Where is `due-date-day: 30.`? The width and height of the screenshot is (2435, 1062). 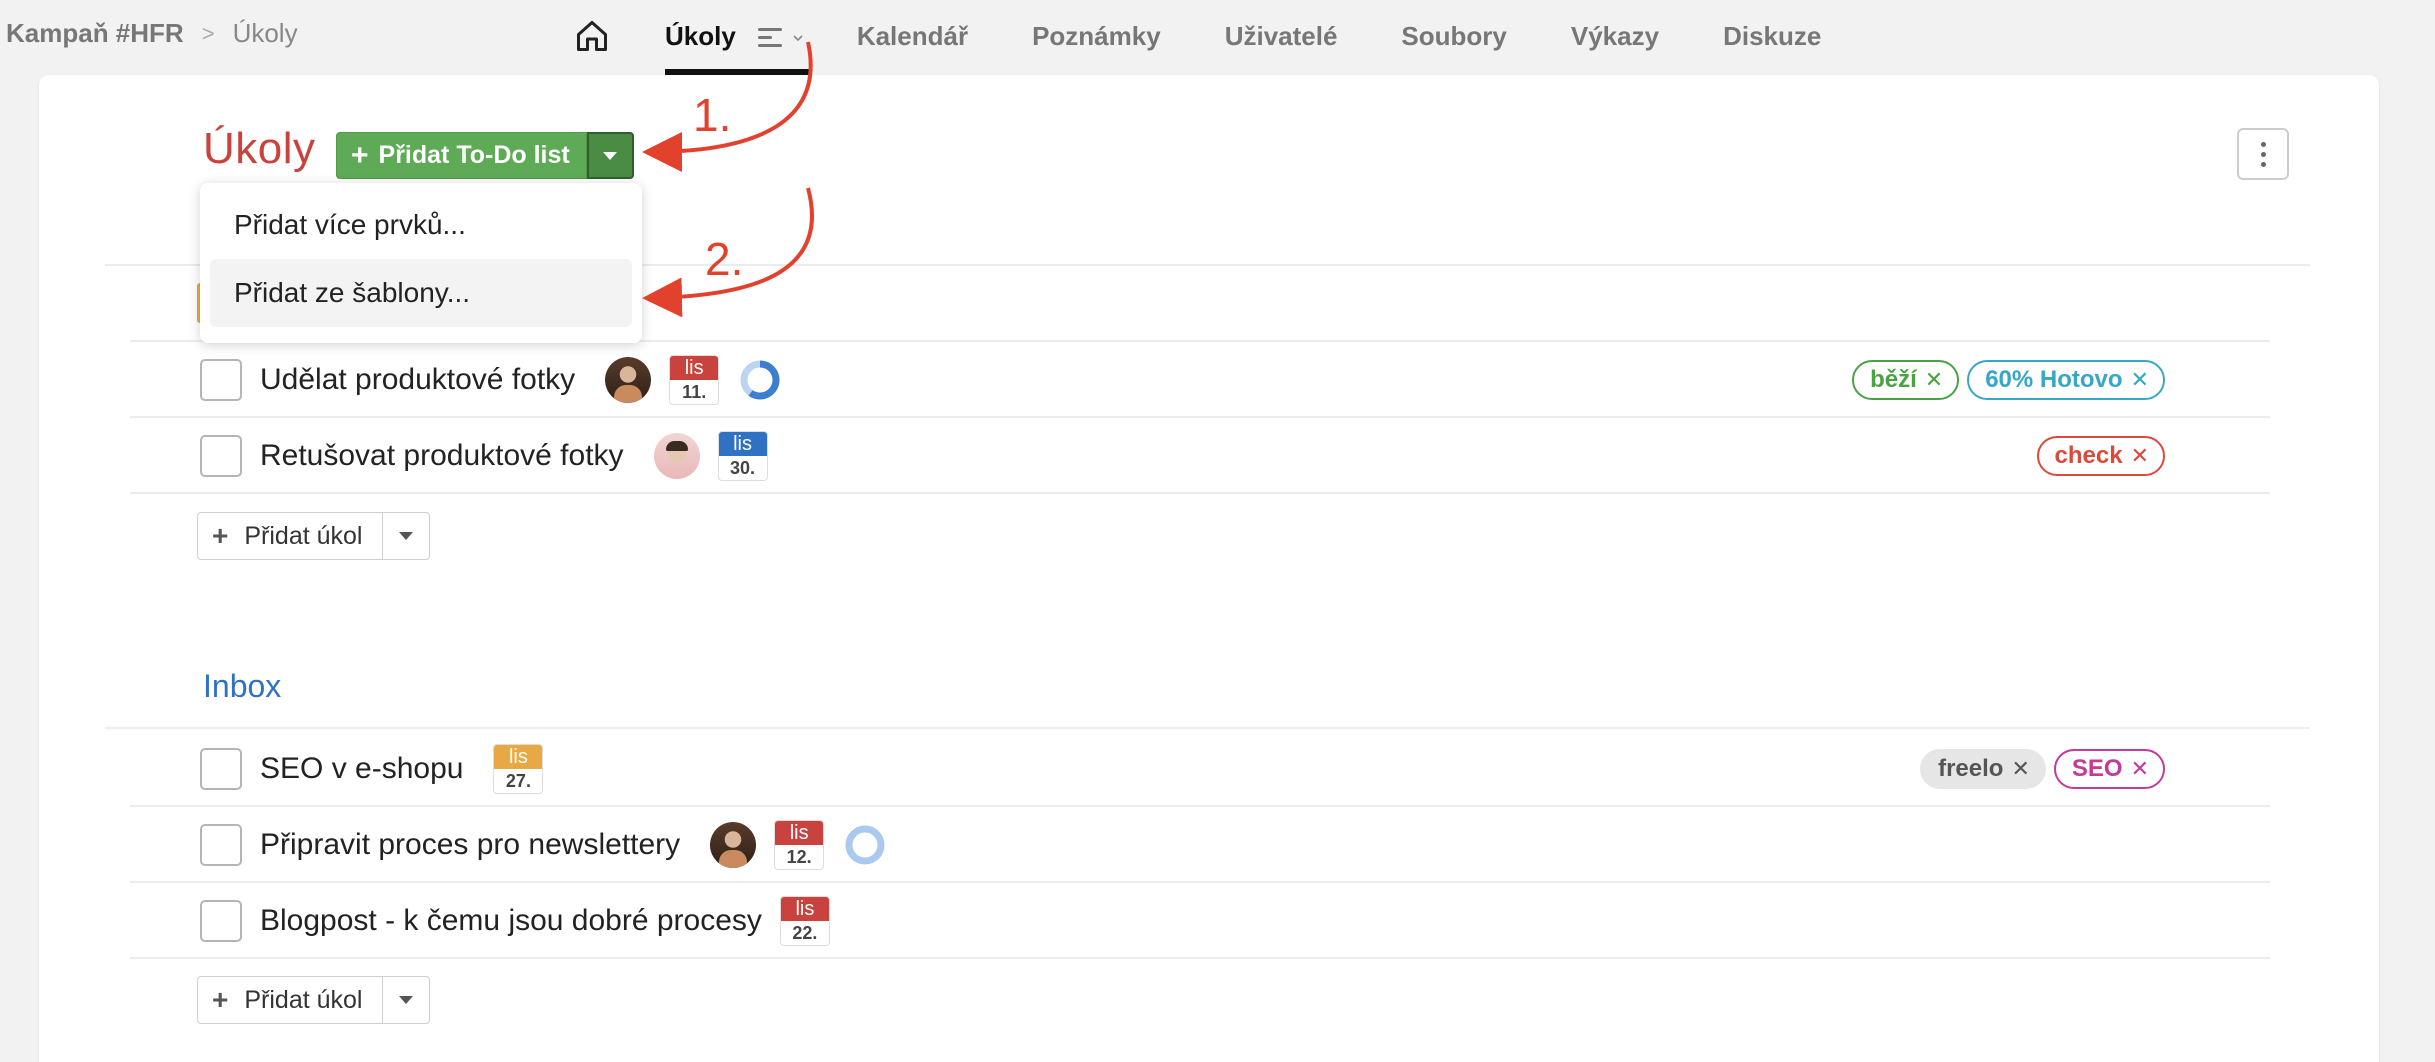
due-date-day: 30. is located at coordinates (743, 468).